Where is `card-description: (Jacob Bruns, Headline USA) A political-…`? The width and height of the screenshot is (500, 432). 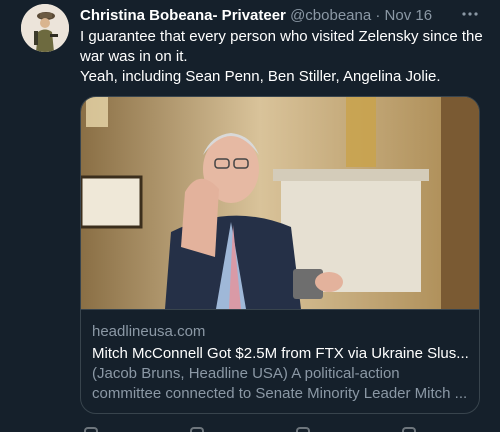 card-description: (Jacob Bruns, Headline USA) A political-… is located at coordinates (280, 384).